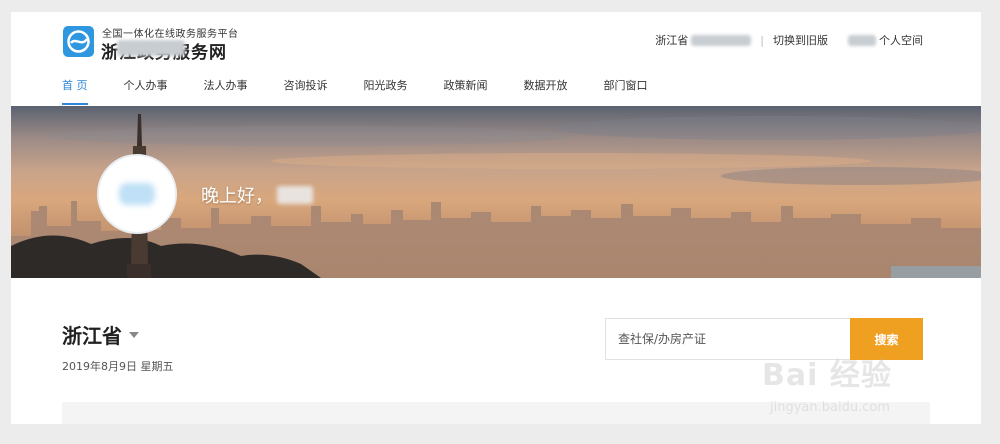 Image resolution: width=1000 pixels, height=444 pixels. What do you see at coordinates (78, 41) in the screenshot?
I see `logo-icon` at bounding box center [78, 41].